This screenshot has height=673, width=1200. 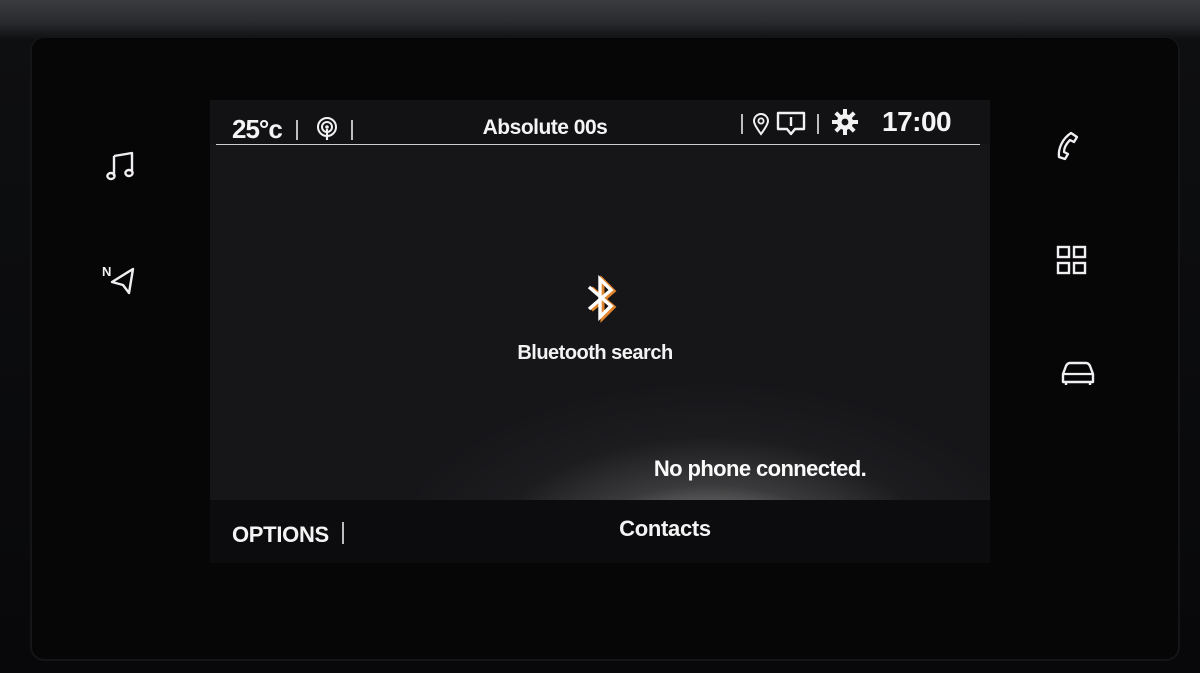 I want to click on message-icon, so click(x=791, y=123).